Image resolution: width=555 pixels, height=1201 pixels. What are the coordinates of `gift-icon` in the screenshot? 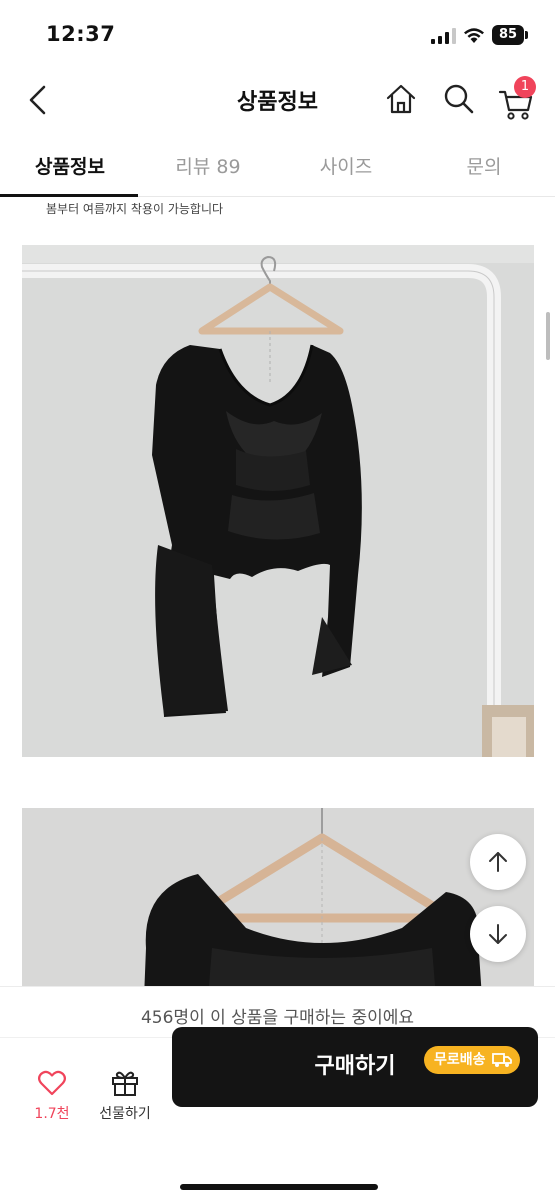 It's located at (125, 1083).